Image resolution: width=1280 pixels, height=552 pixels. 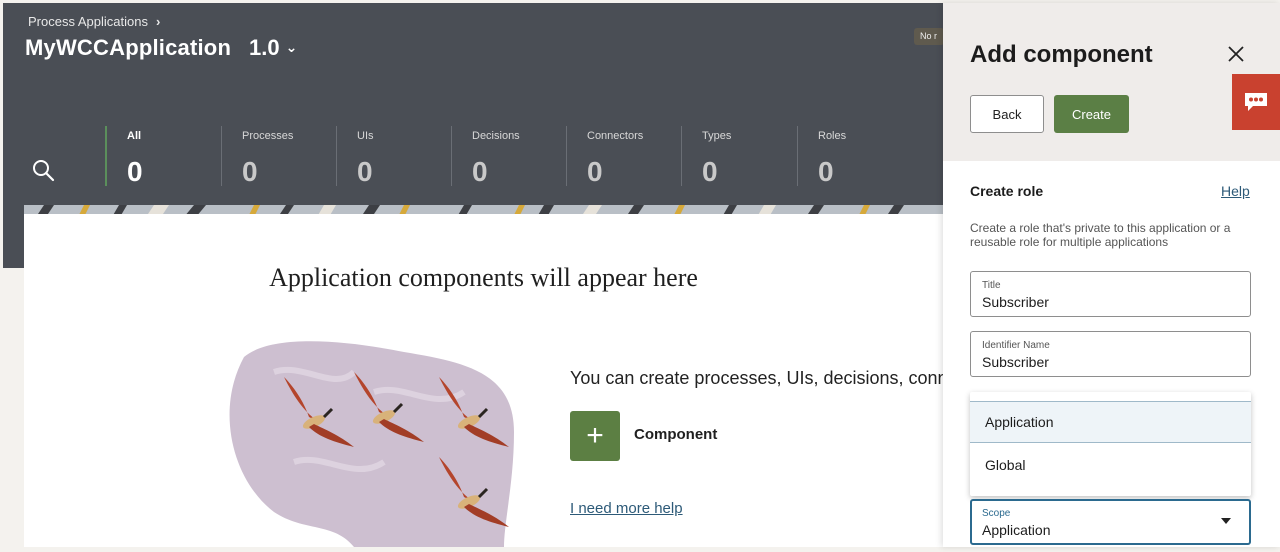 What do you see at coordinates (1235, 191) in the screenshot?
I see `help-link: Help` at bounding box center [1235, 191].